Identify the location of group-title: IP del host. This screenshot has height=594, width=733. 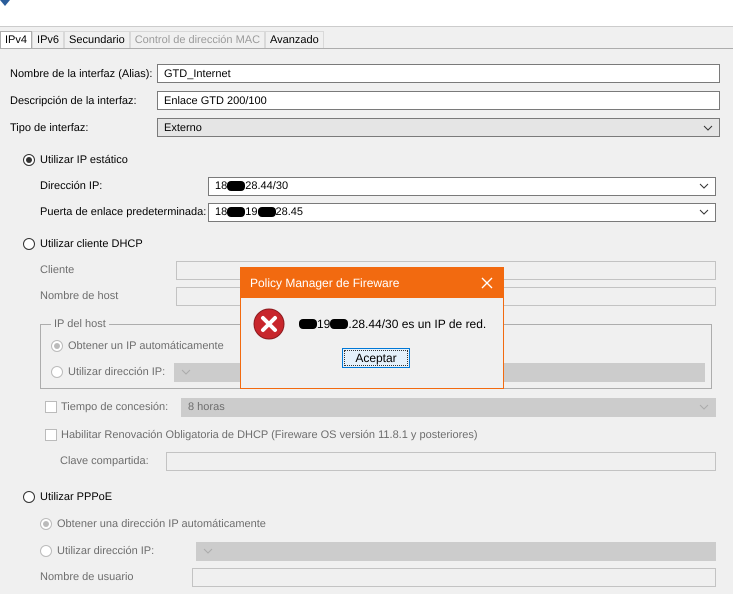
(80, 324).